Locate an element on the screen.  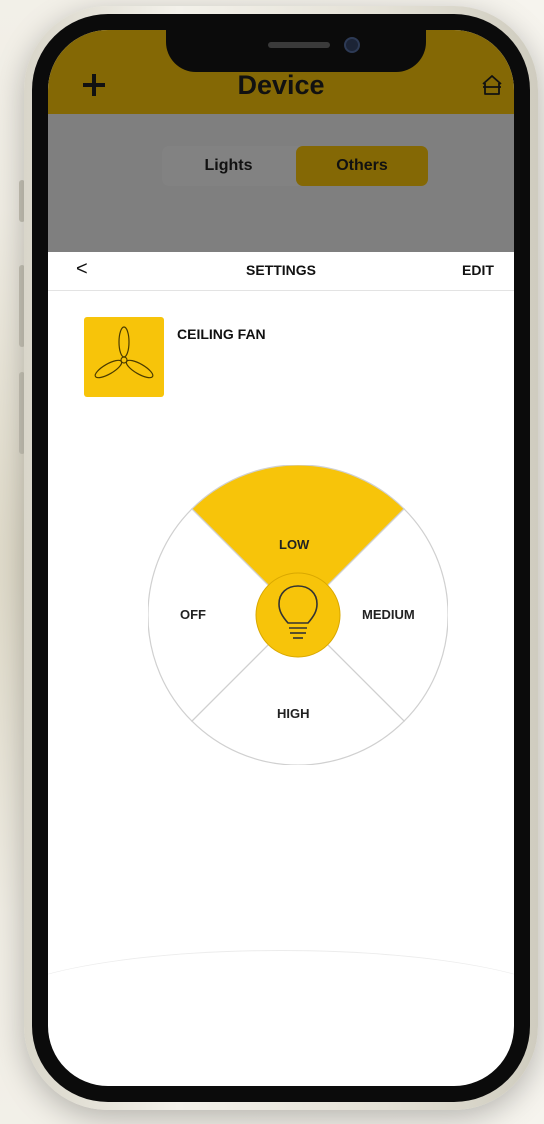
ceiling-fan-tile is located at coordinates (124, 357).